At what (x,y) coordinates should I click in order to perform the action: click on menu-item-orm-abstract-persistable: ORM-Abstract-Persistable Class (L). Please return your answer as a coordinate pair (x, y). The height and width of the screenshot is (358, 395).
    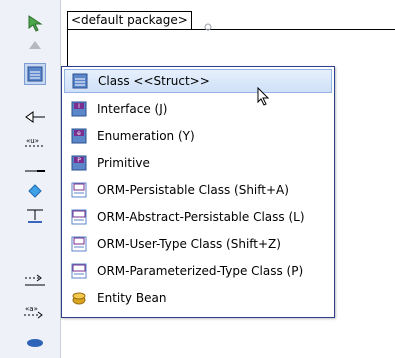
    Looking at the image, I should click on (198, 217).